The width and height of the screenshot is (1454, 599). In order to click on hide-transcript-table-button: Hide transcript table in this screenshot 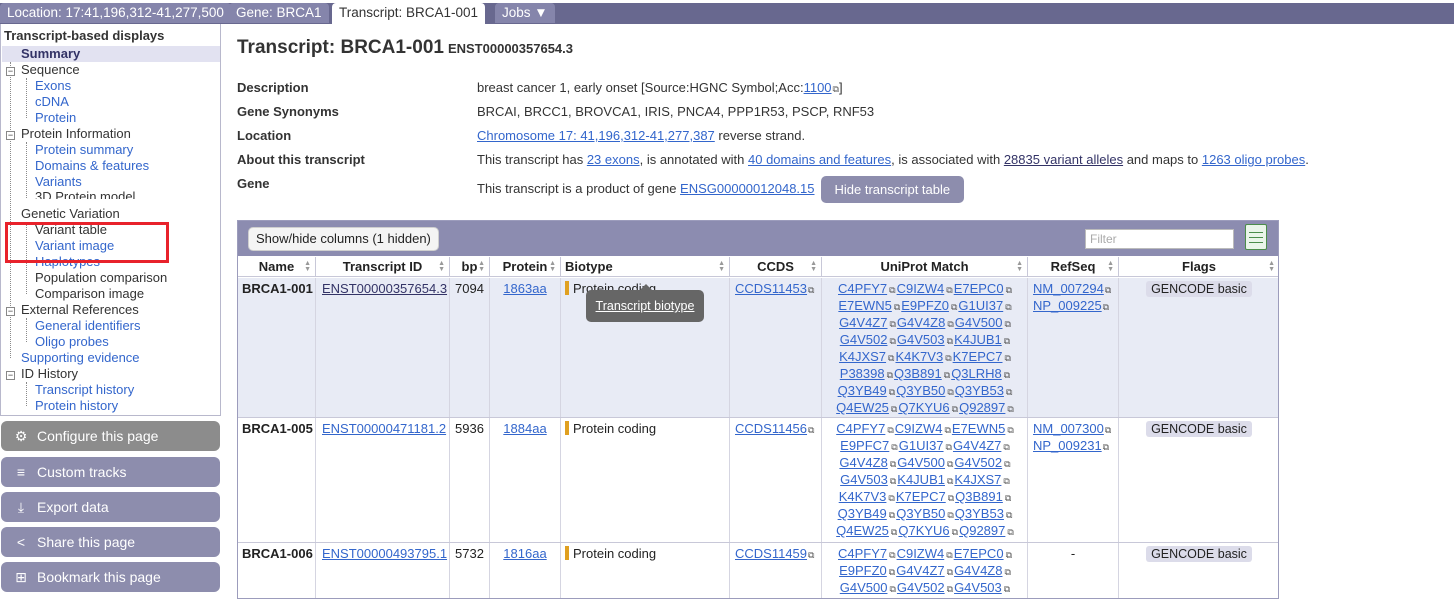, I will do `click(892, 189)`.